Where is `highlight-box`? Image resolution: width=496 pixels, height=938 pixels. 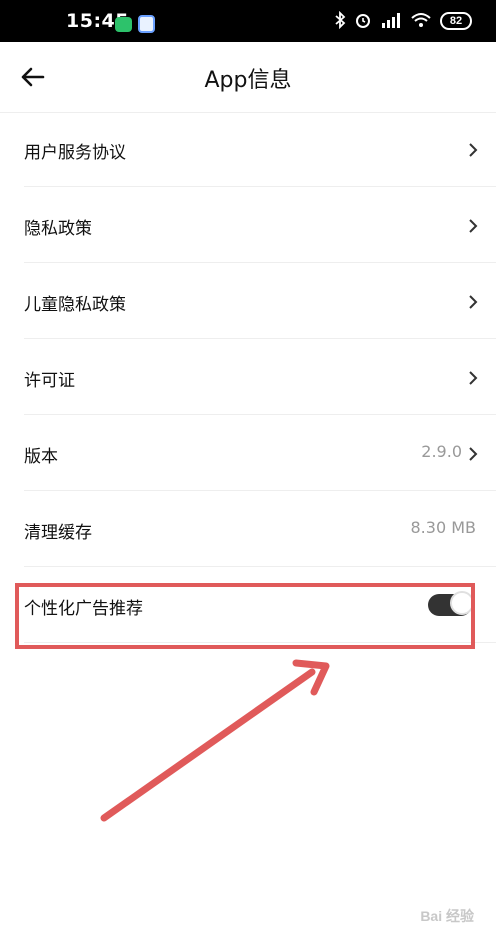 highlight-box is located at coordinates (245, 616).